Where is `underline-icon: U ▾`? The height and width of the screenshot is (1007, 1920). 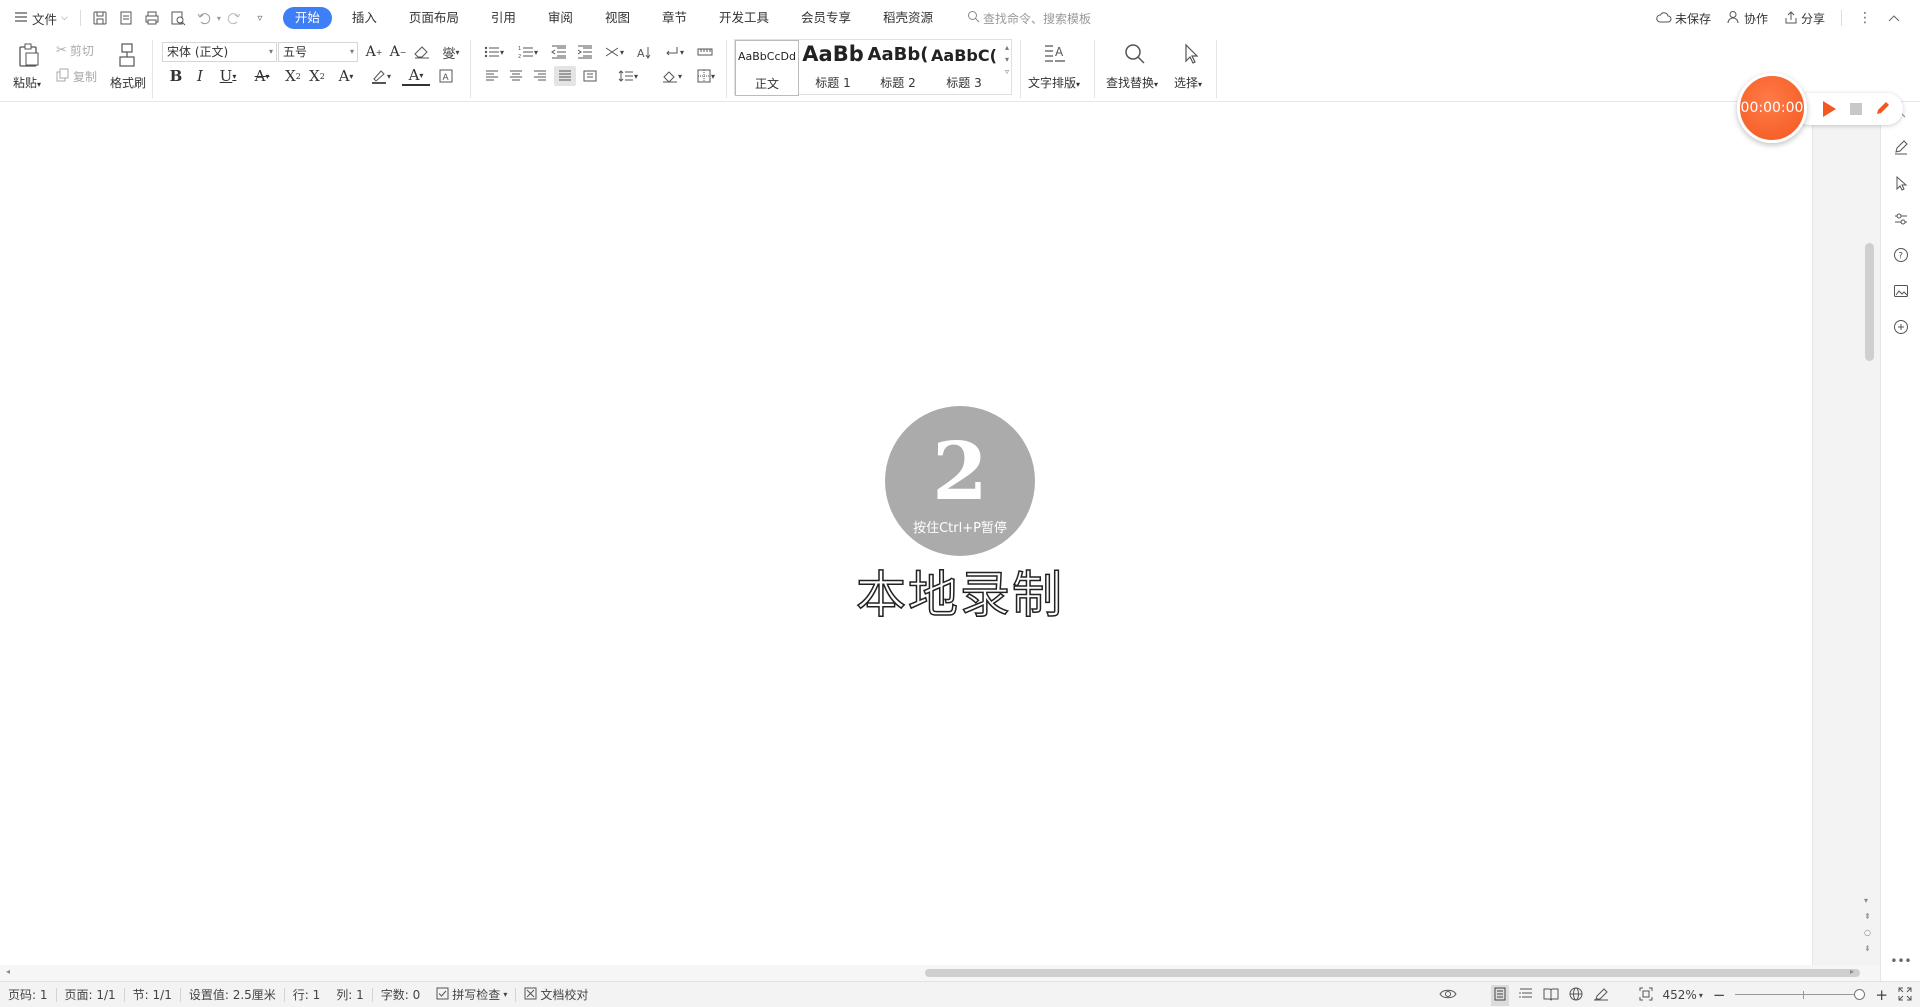 underline-icon: U ▾ is located at coordinates (228, 76).